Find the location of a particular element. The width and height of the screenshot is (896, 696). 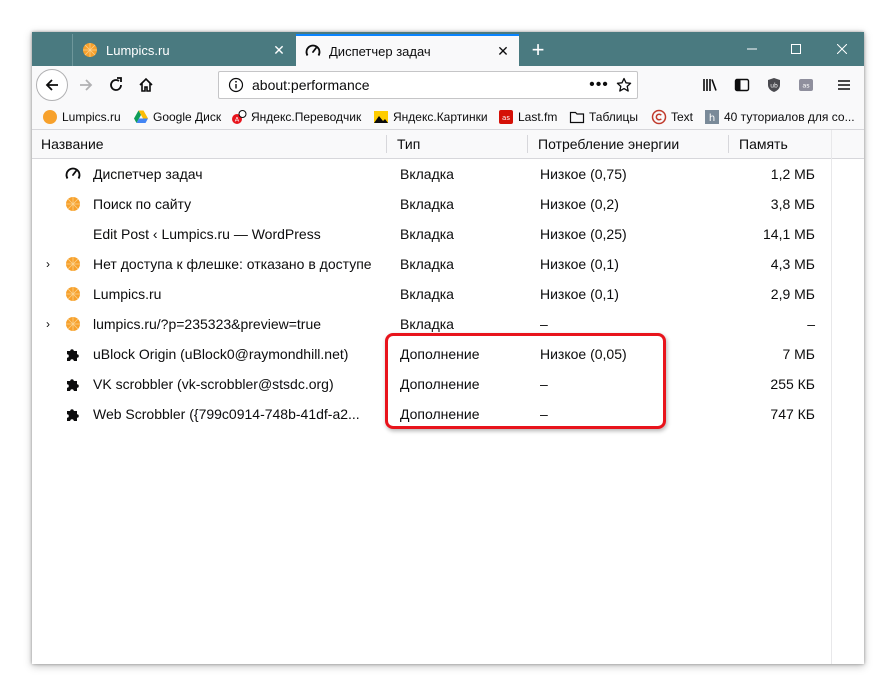

new-tab-button: + is located at coordinates (538, 50).